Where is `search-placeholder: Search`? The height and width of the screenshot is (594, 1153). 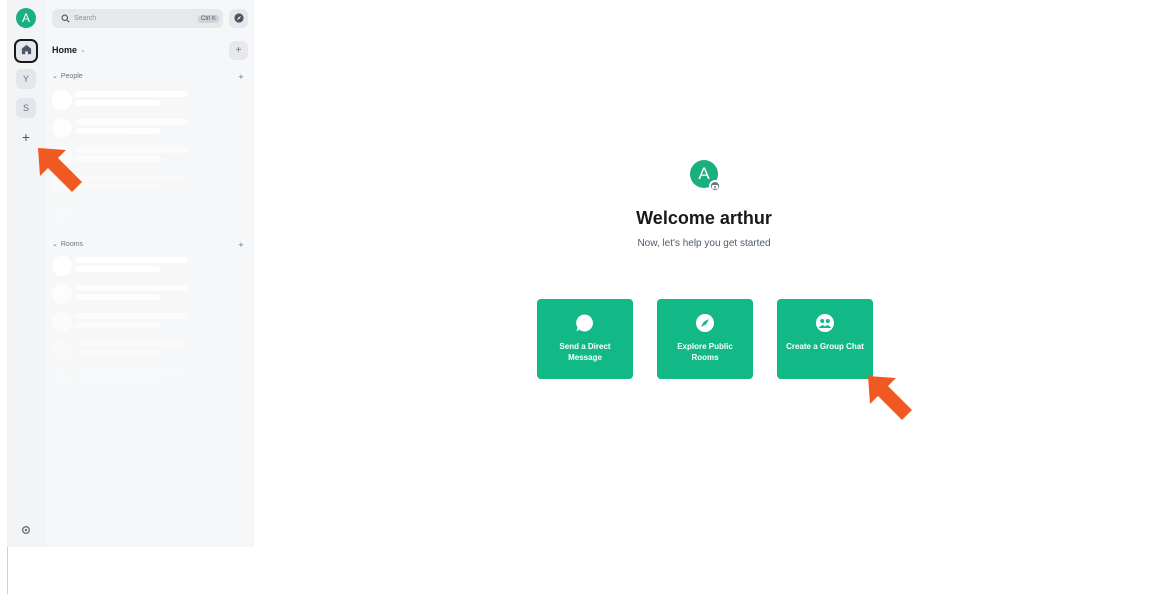 search-placeholder: Search is located at coordinates (85, 18).